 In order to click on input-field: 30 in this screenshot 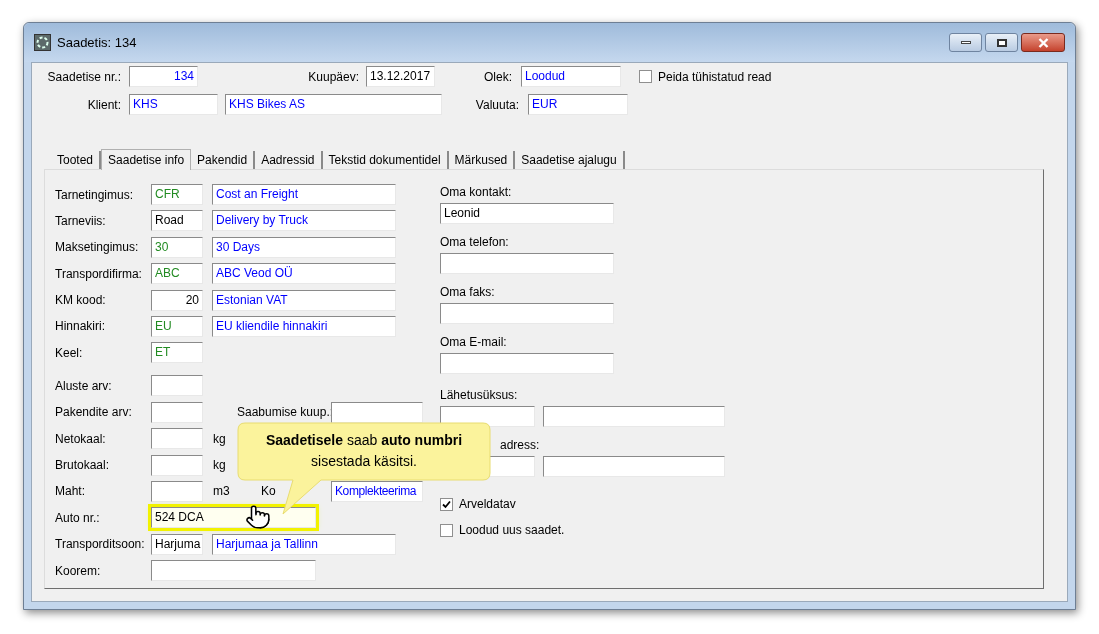, I will do `click(177, 247)`.